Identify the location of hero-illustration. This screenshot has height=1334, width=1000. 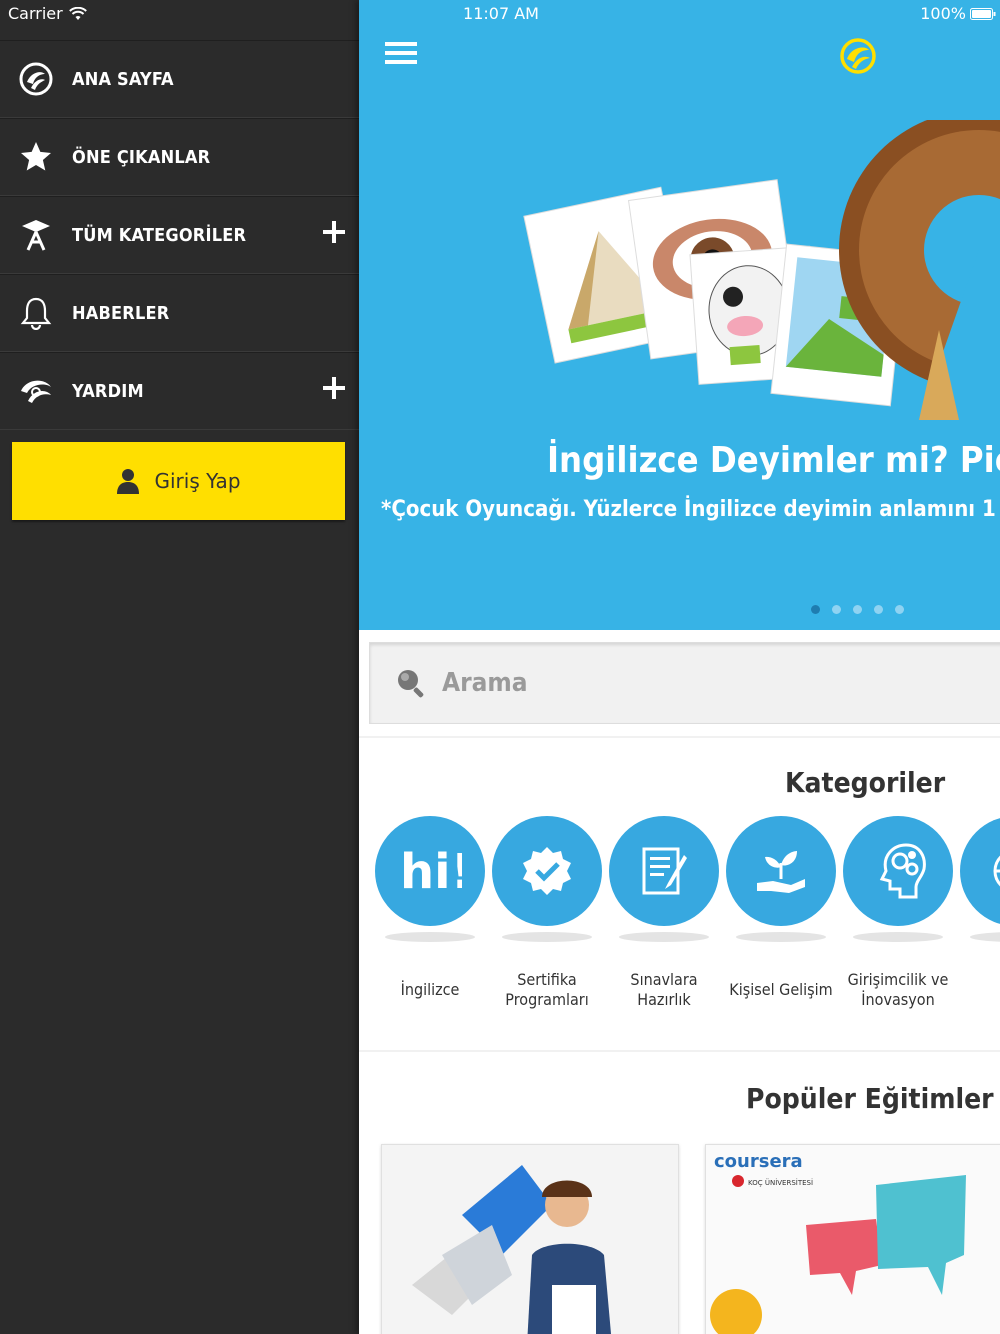
(761, 270).